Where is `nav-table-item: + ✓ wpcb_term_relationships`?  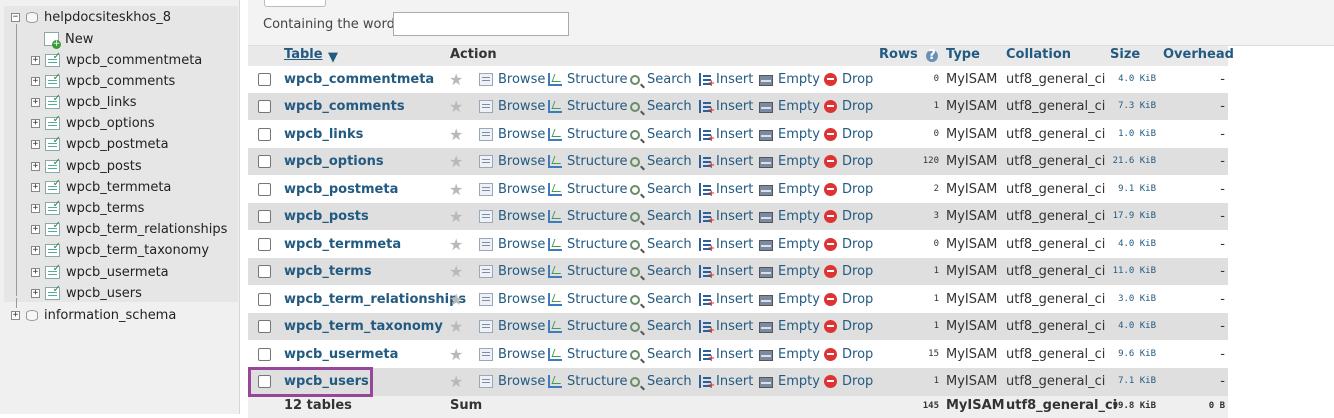
nav-table-item: + ✓ wpcb_term_relationships is located at coordinates (129, 230).